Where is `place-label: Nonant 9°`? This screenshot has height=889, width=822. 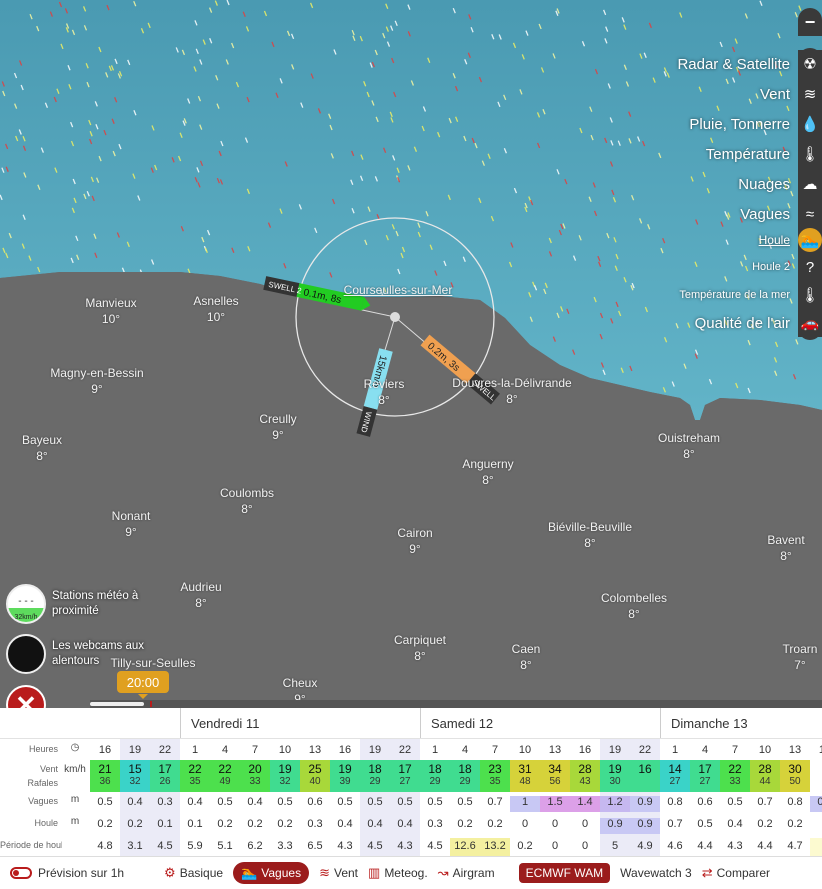
place-label: Nonant 9° is located at coordinates (131, 524).